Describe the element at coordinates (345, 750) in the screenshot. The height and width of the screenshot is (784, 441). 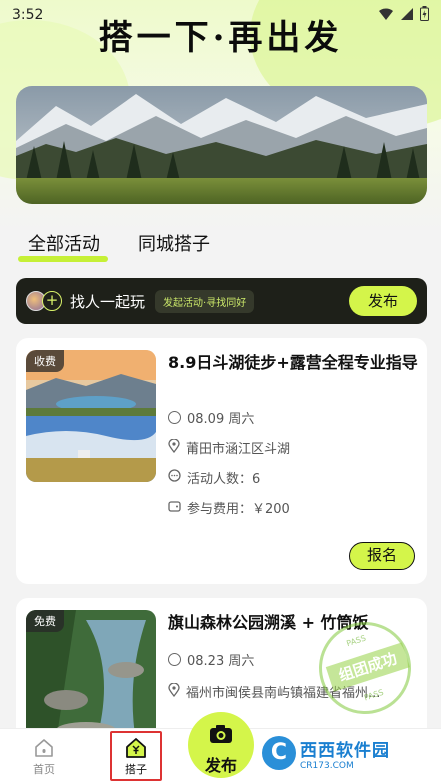
I see `watermark-text: 西西软件园` at that location.